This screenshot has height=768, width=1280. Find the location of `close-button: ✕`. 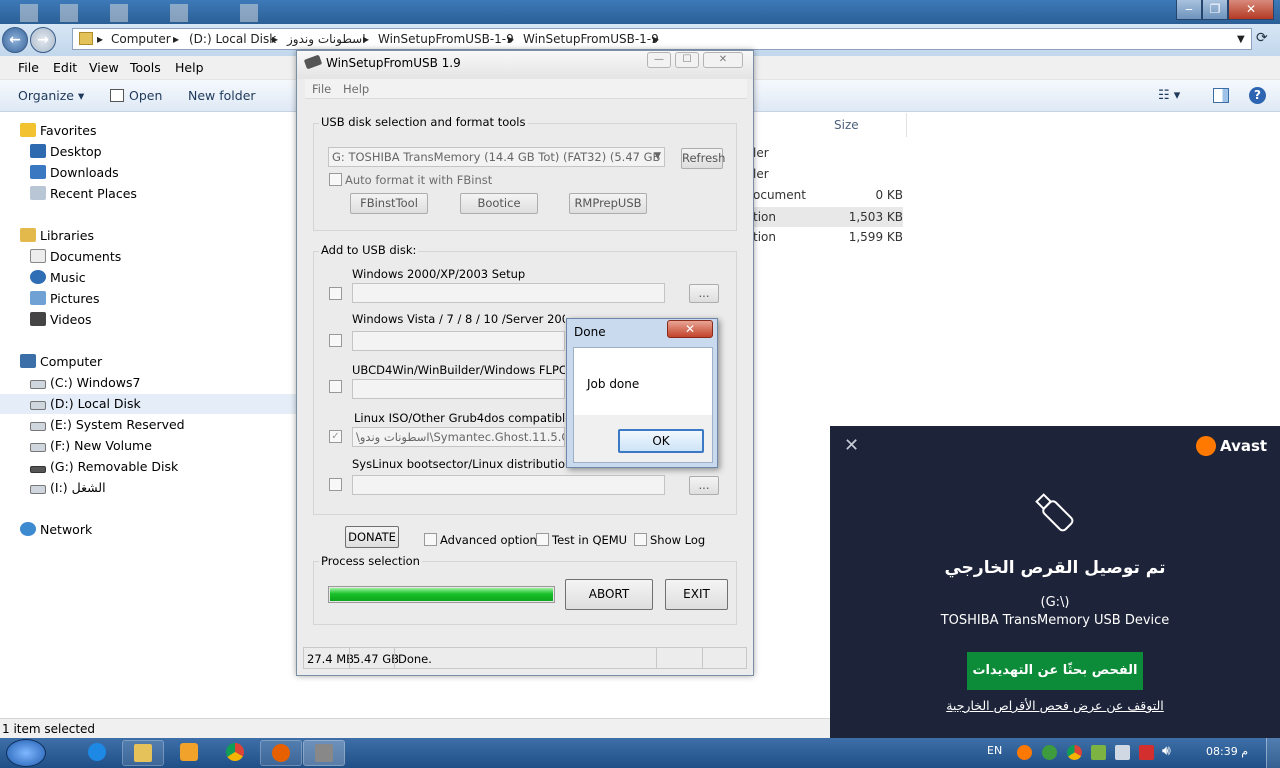

close-button: ✕ is located at coordinates (1251, 10).